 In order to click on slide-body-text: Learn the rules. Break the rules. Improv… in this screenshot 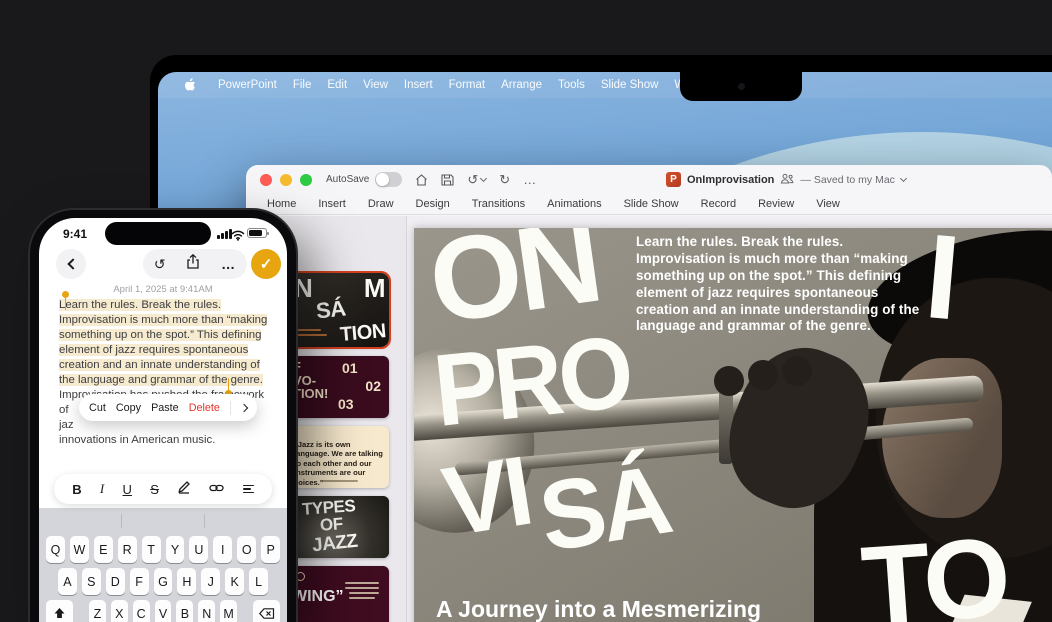, I will do `click(782, 284)`.